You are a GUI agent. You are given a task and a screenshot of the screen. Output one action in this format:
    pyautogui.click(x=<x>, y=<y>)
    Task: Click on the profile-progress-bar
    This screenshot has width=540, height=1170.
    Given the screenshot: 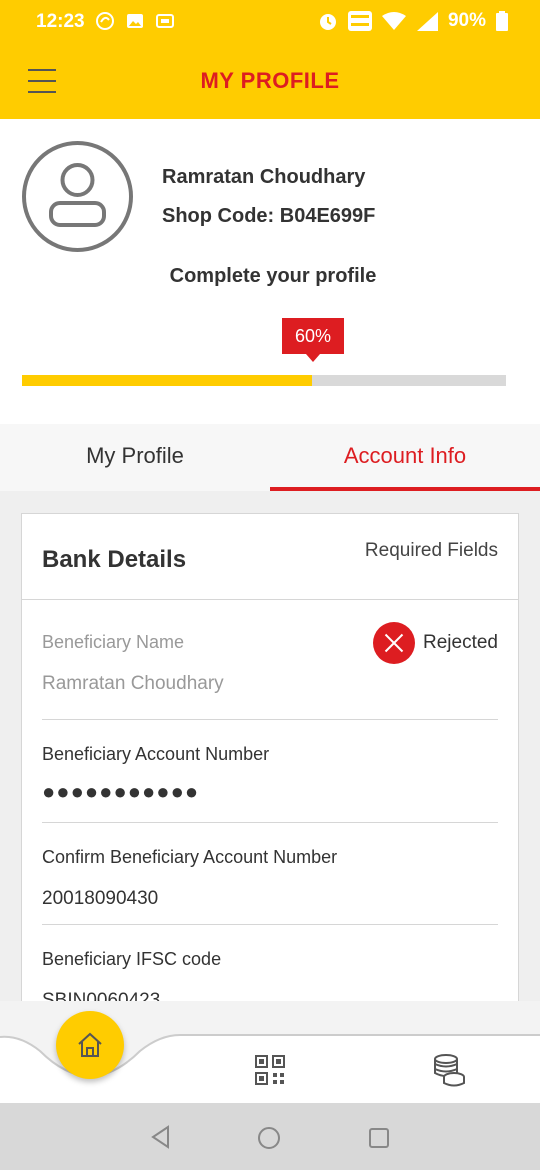 What is the action you would take?
    pyautogui.click(x=264, y=380)
    